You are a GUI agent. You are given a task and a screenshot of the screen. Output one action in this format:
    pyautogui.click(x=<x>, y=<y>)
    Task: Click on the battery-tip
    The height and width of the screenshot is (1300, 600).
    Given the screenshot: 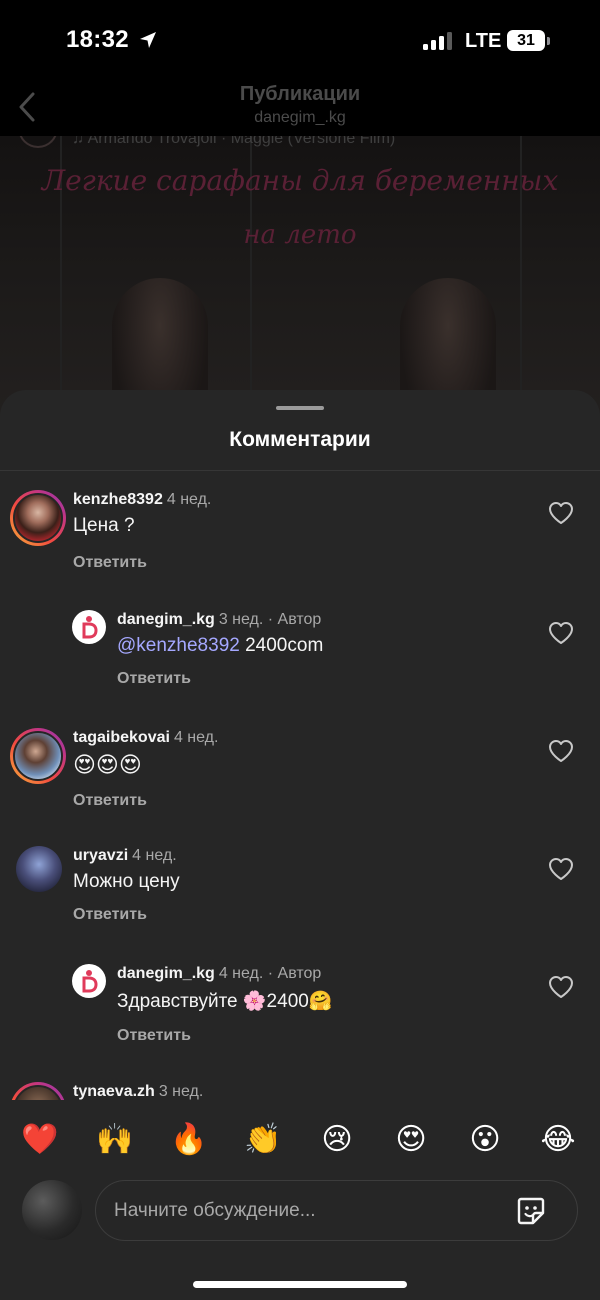 What is the action you would take?
    pyautogui.click(x=548, y=41)
    